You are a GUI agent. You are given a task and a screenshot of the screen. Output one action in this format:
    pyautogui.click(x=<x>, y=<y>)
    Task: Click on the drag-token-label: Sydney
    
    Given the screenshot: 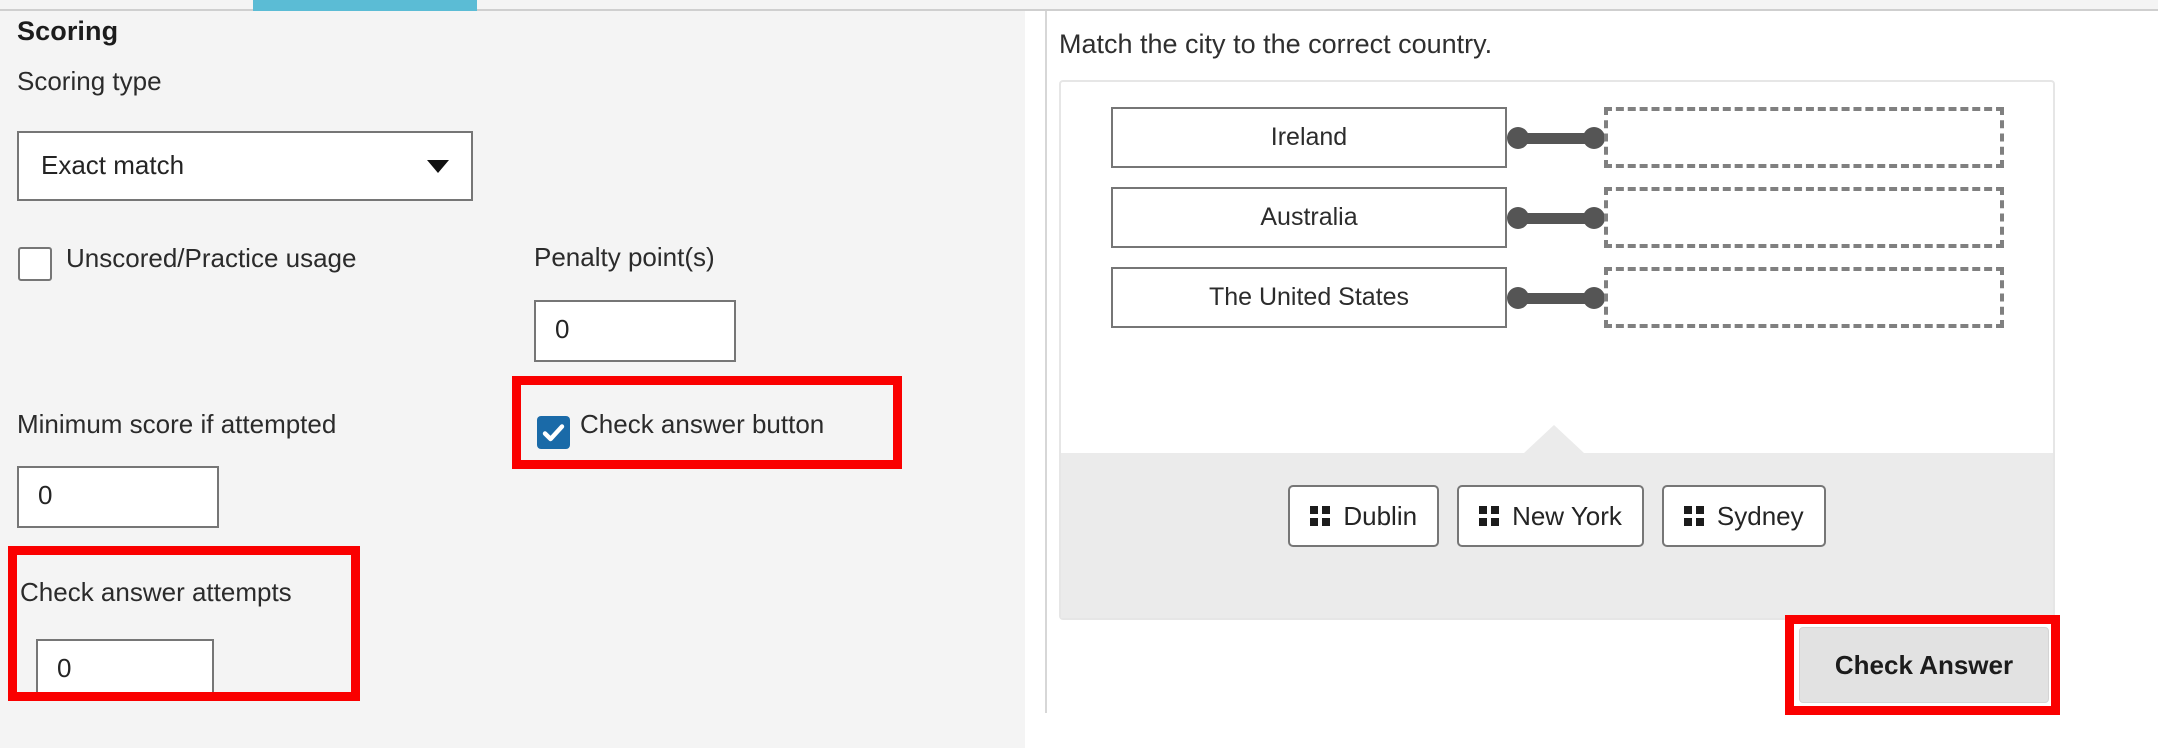 What is the action you would take?
    pyautogui.click(x=1760, y=515)
    